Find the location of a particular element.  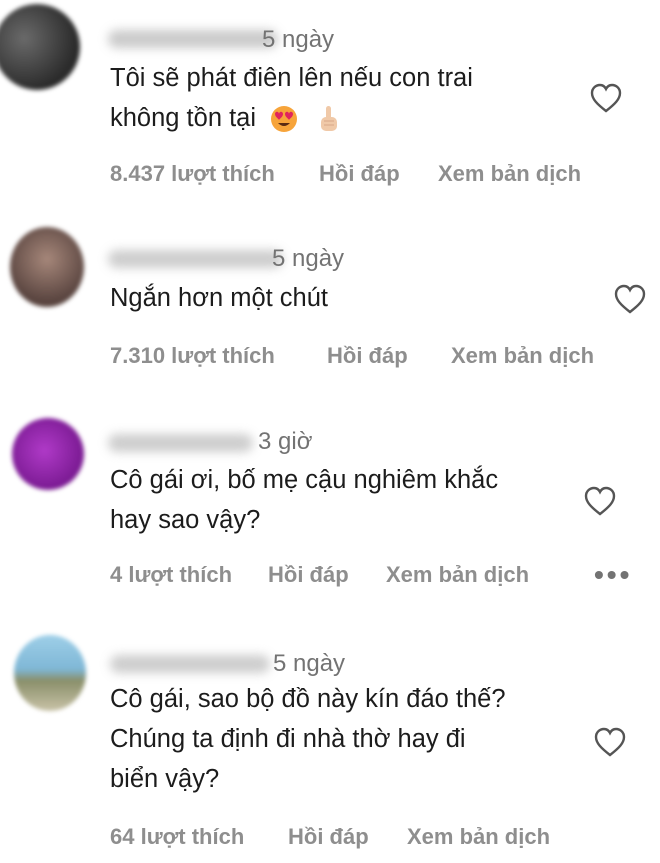

comment-line: Cô gái, sao bộ đồ này kín đáo thế? is located at coordinates (308, 699).